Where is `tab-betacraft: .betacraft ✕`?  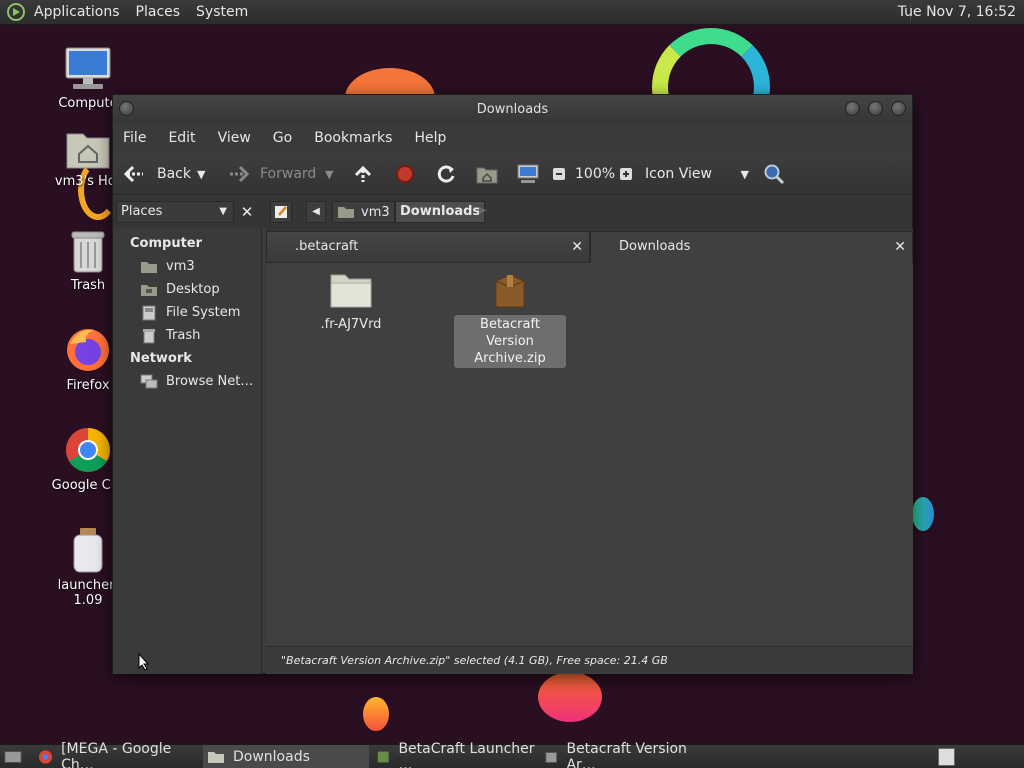
tab-betacraft: .betacraft ✕ is located at coordinates (428, 247).